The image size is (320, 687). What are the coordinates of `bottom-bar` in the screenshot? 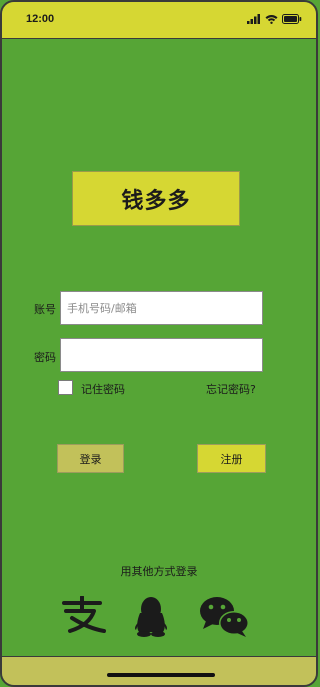 It's located at (159, 670).